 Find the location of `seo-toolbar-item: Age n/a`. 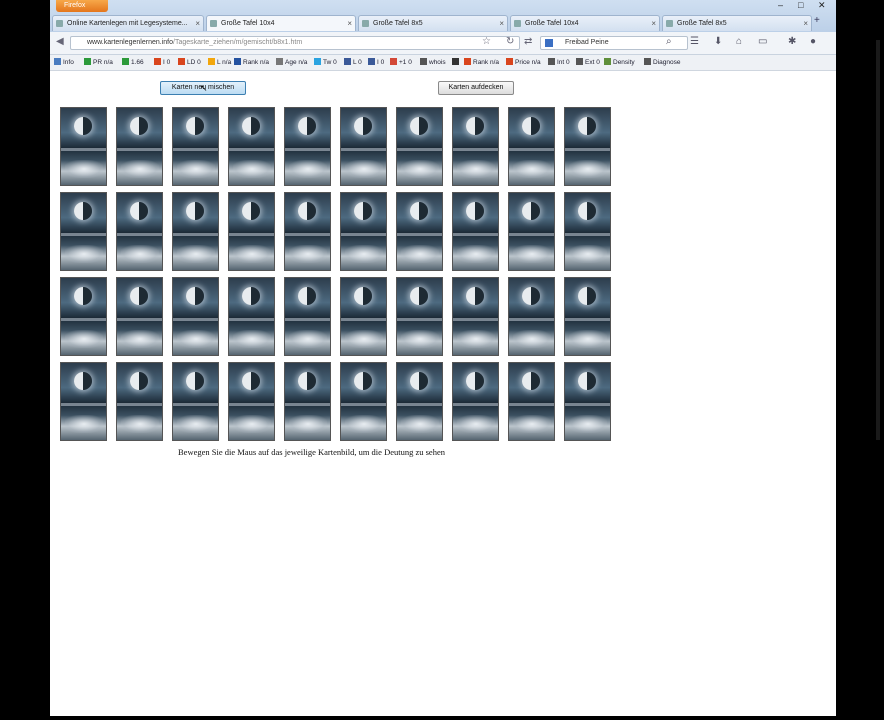

seo-toolbar-item: Age n/a is located at coordinates (291, 62).